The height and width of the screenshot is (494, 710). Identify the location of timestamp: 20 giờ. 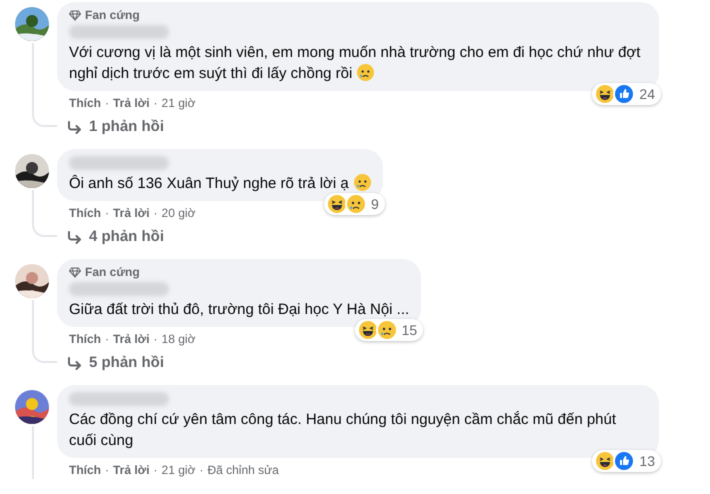
(179, 213).